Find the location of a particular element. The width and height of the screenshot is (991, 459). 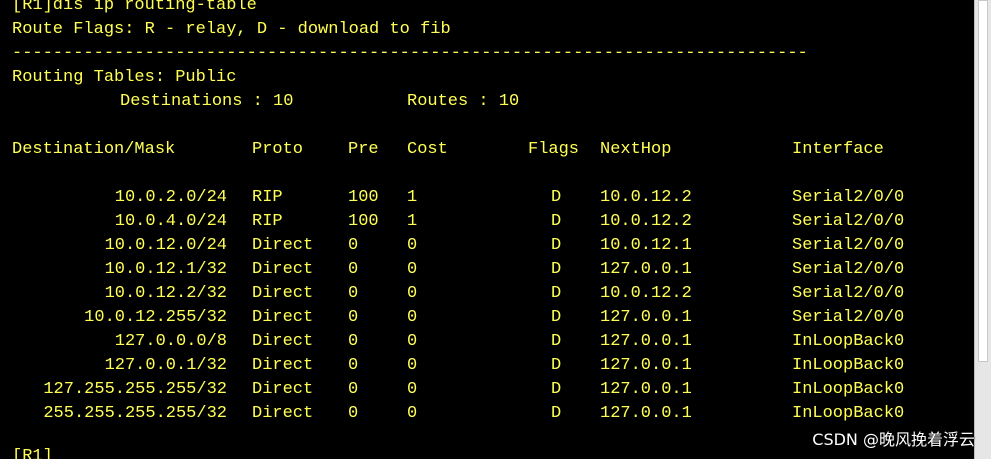

header-pre: Pre is located at coordinates (363, 149).